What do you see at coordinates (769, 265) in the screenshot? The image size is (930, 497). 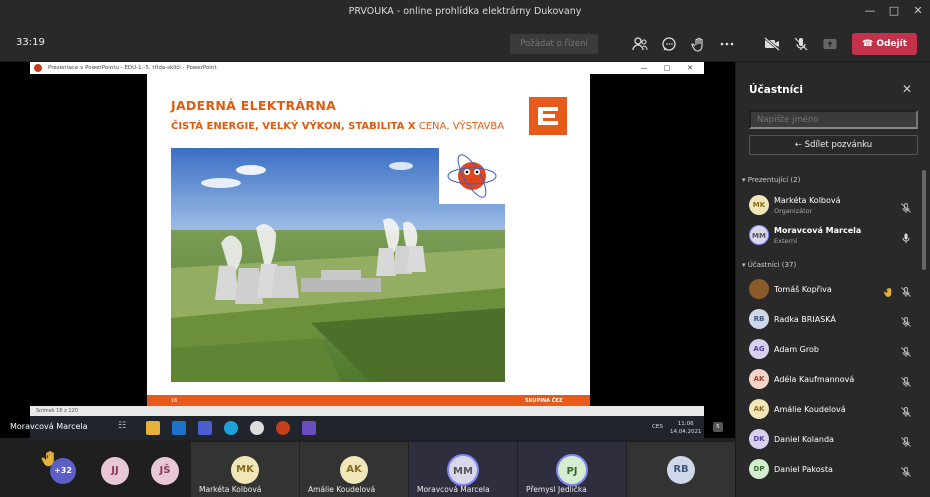 I see `attendees-section-header: ▾ Účastníci (37)` at bounding box center [769, 265].